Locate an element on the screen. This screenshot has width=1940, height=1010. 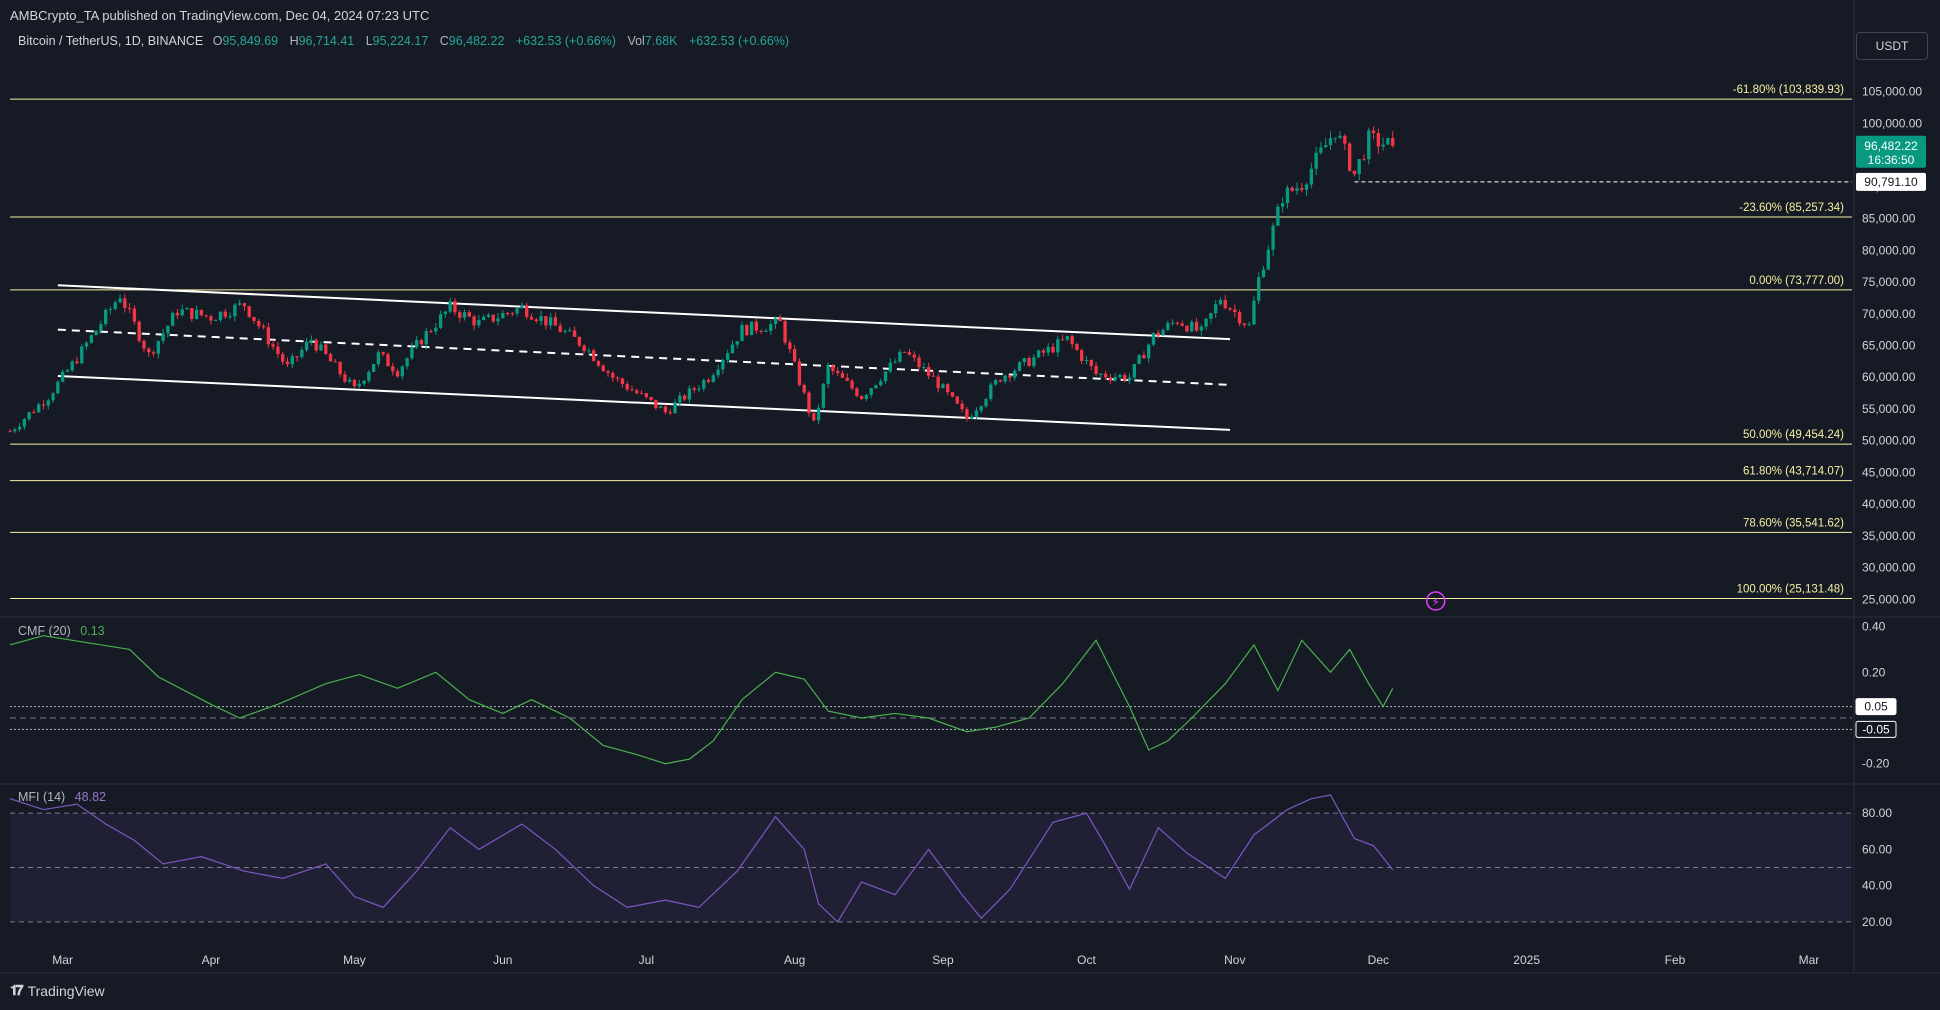
bar-countdown: 16:36:50 is located at coordinates (1891, 160).